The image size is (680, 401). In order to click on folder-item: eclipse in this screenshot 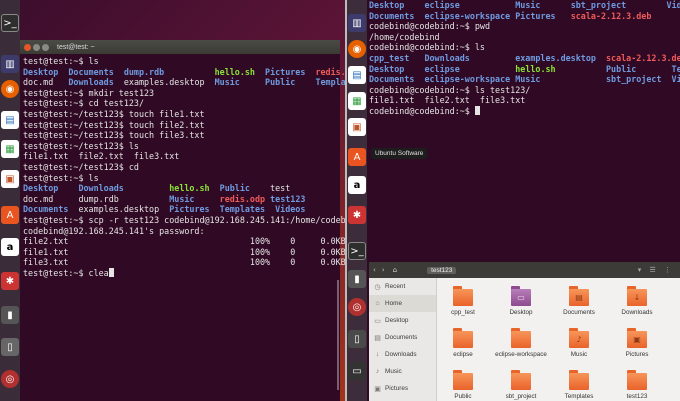, I will do `click(463, 343)`.